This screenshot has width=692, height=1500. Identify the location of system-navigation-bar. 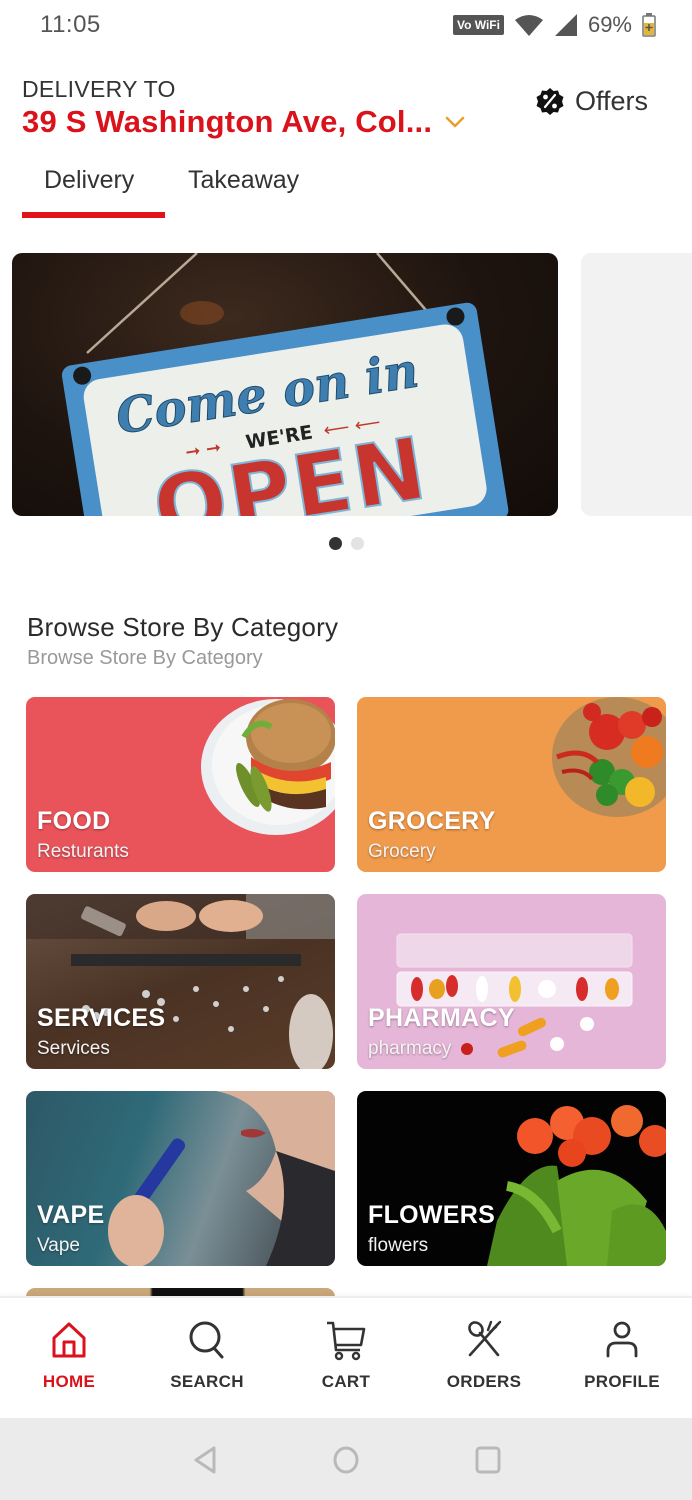
(346, 1459).